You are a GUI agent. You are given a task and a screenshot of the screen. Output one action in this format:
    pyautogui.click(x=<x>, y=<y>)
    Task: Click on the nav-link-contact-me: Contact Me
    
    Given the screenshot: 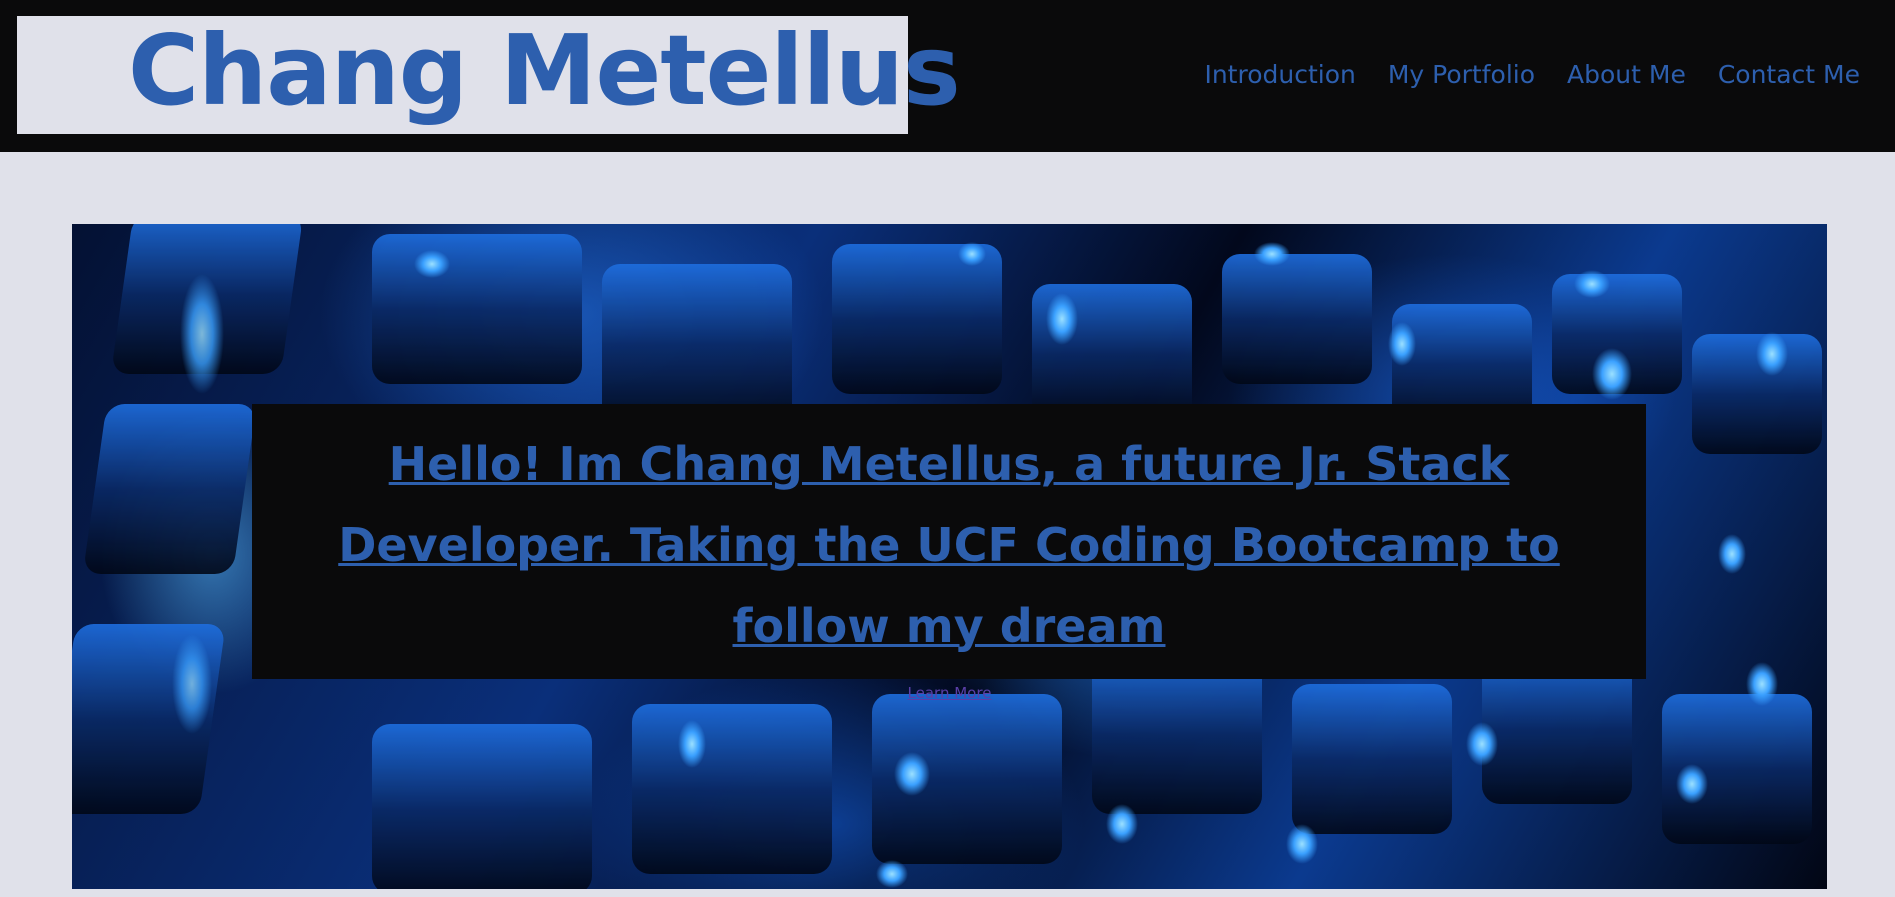 What is the action you would take?
    pyautogui.click(x=1789, y=75)
    